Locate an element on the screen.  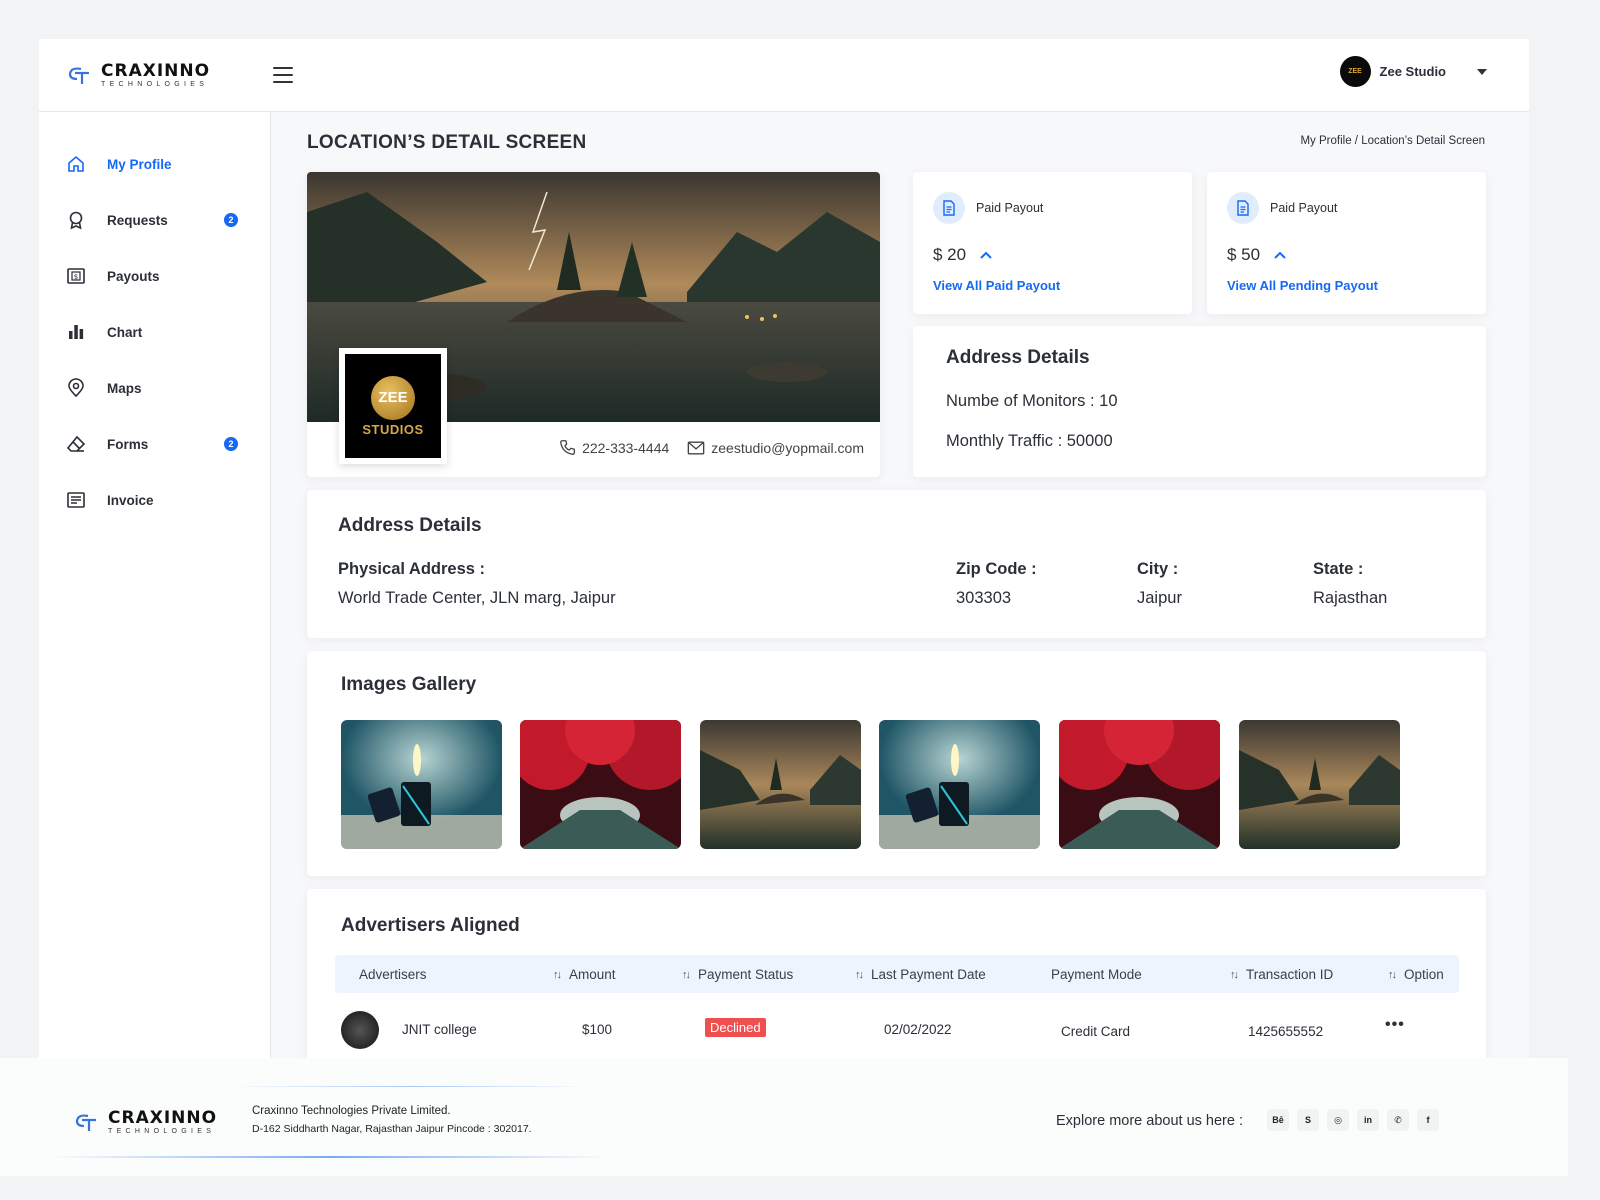
award-icon is located at coordinates (76, 220).